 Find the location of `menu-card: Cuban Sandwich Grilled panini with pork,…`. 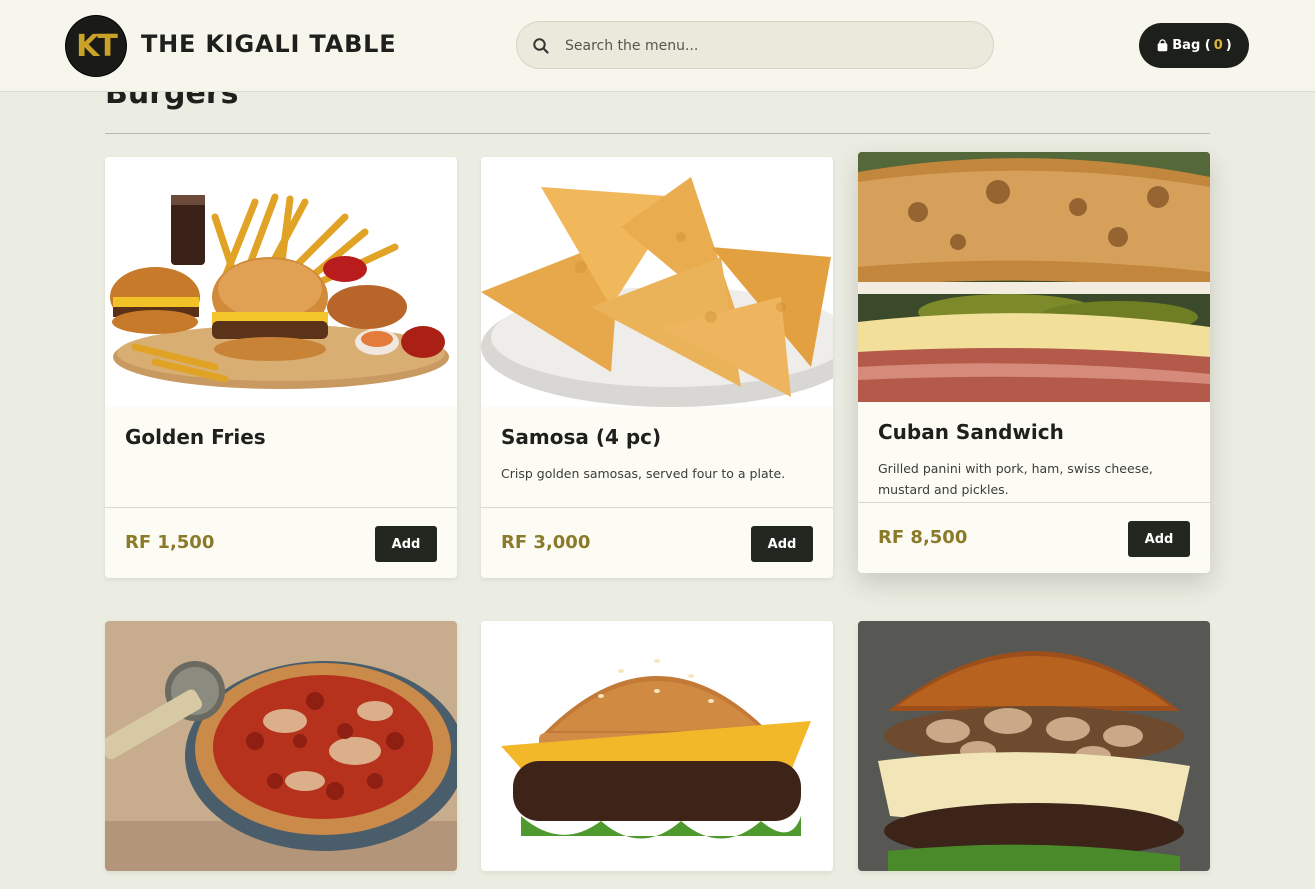

menu-card: Cuban Sandwich Grilled panini with pork,… is located at coordinates (1034, 362).